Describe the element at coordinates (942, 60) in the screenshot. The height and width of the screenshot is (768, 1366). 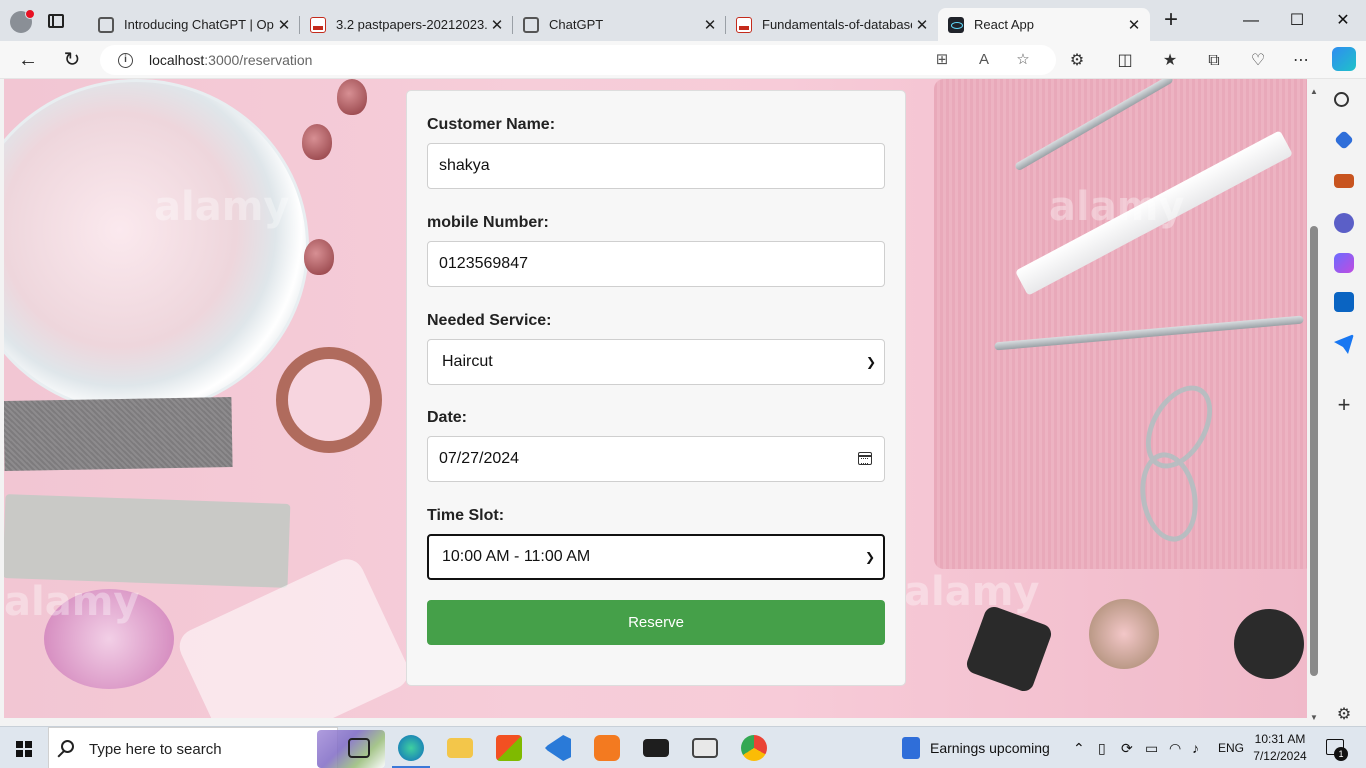
I see `app-available-icon: ⊞` at that location.